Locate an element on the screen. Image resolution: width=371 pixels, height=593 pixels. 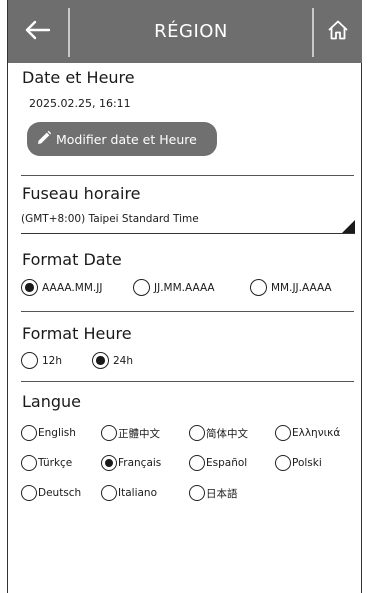
language-option-english: English is located at coordinates (48, 433).